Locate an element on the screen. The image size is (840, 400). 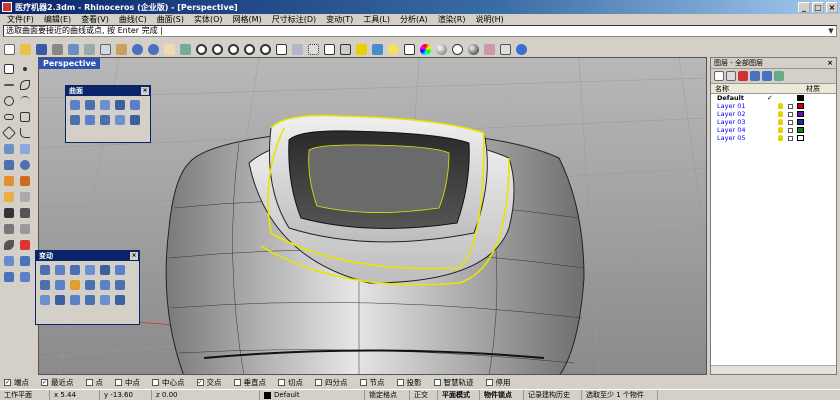
layers-panel-close-button: × is located at coordinates (831, 63).